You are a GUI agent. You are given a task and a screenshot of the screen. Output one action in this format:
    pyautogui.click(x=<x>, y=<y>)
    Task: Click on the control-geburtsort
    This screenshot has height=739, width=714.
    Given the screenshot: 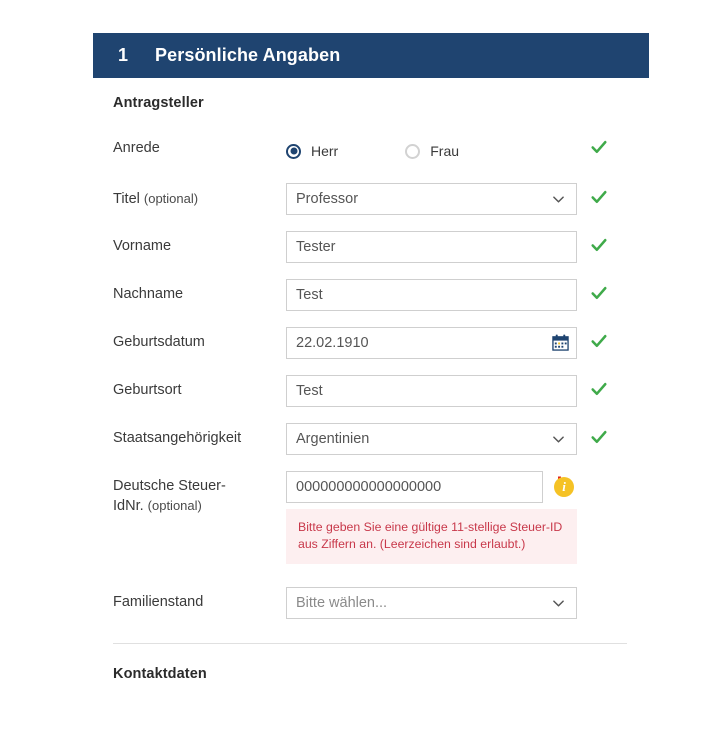 What is the action you would take?
    pyautogui.click(x=431, y=391)
    